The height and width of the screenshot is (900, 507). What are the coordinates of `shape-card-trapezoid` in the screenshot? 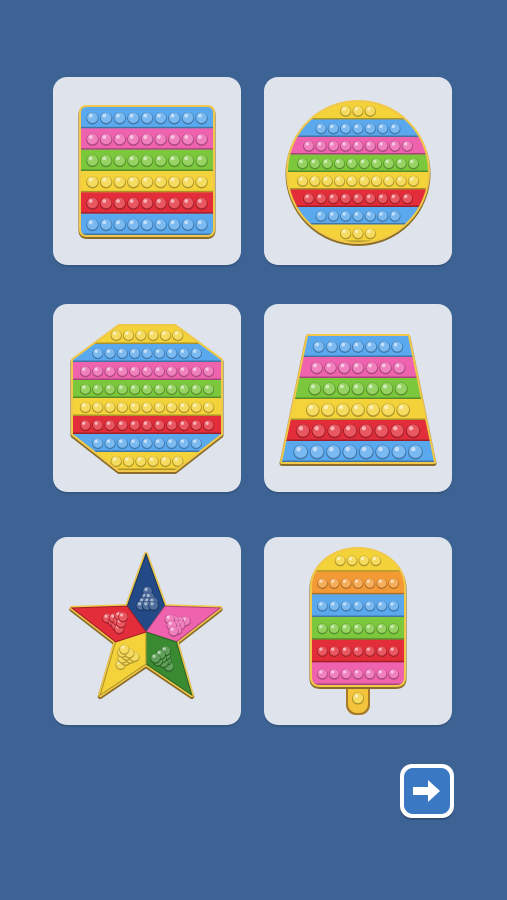 It's located at (358, 398).